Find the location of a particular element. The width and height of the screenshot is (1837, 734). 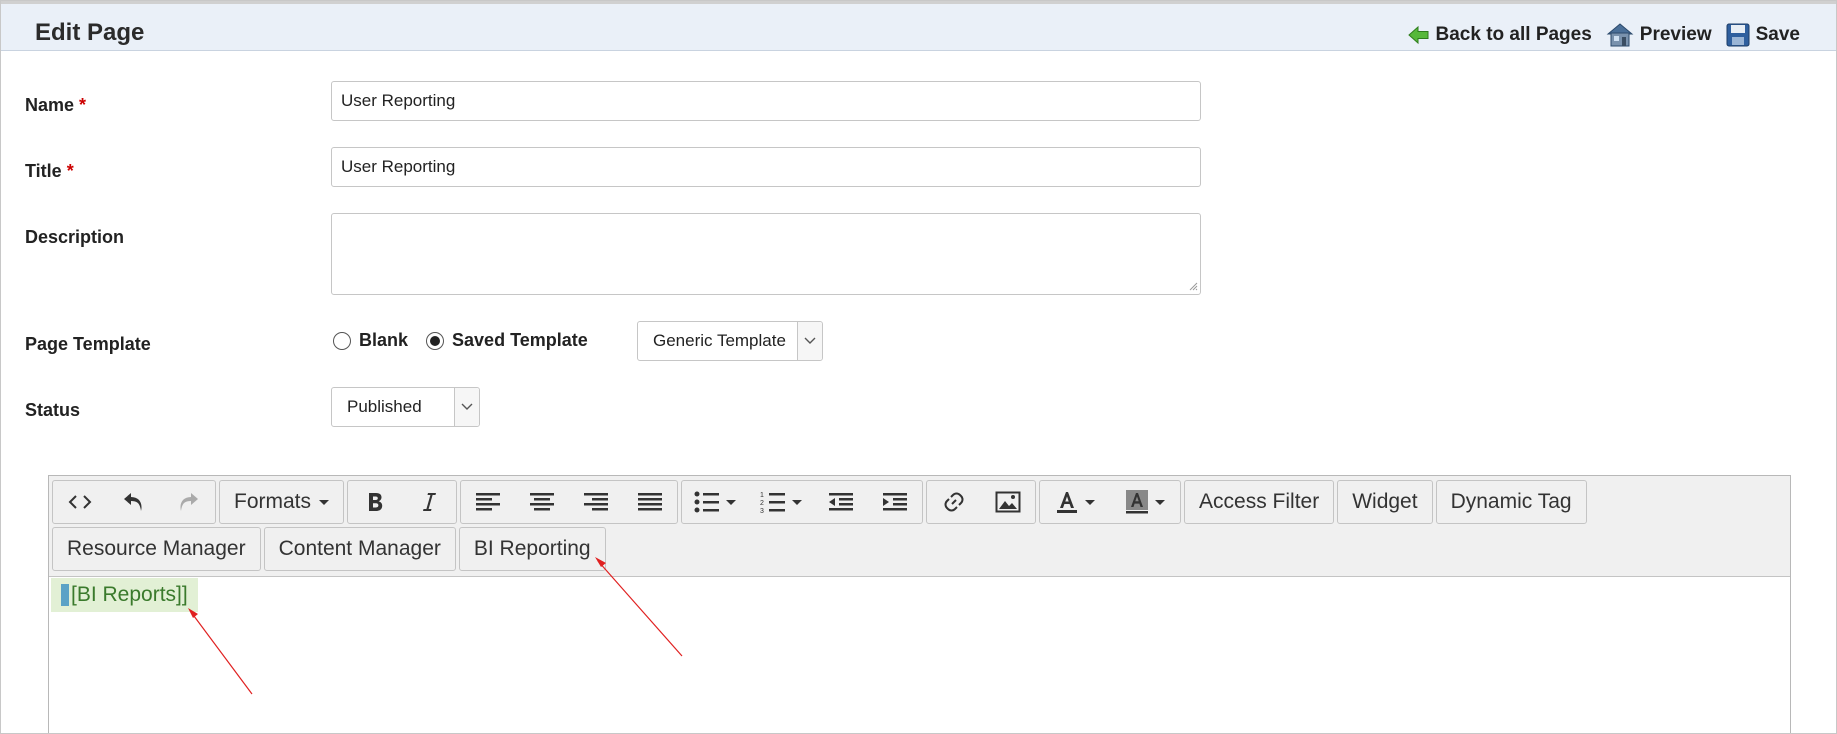

toolbar-group-color is located at coordinates (1110, 502).